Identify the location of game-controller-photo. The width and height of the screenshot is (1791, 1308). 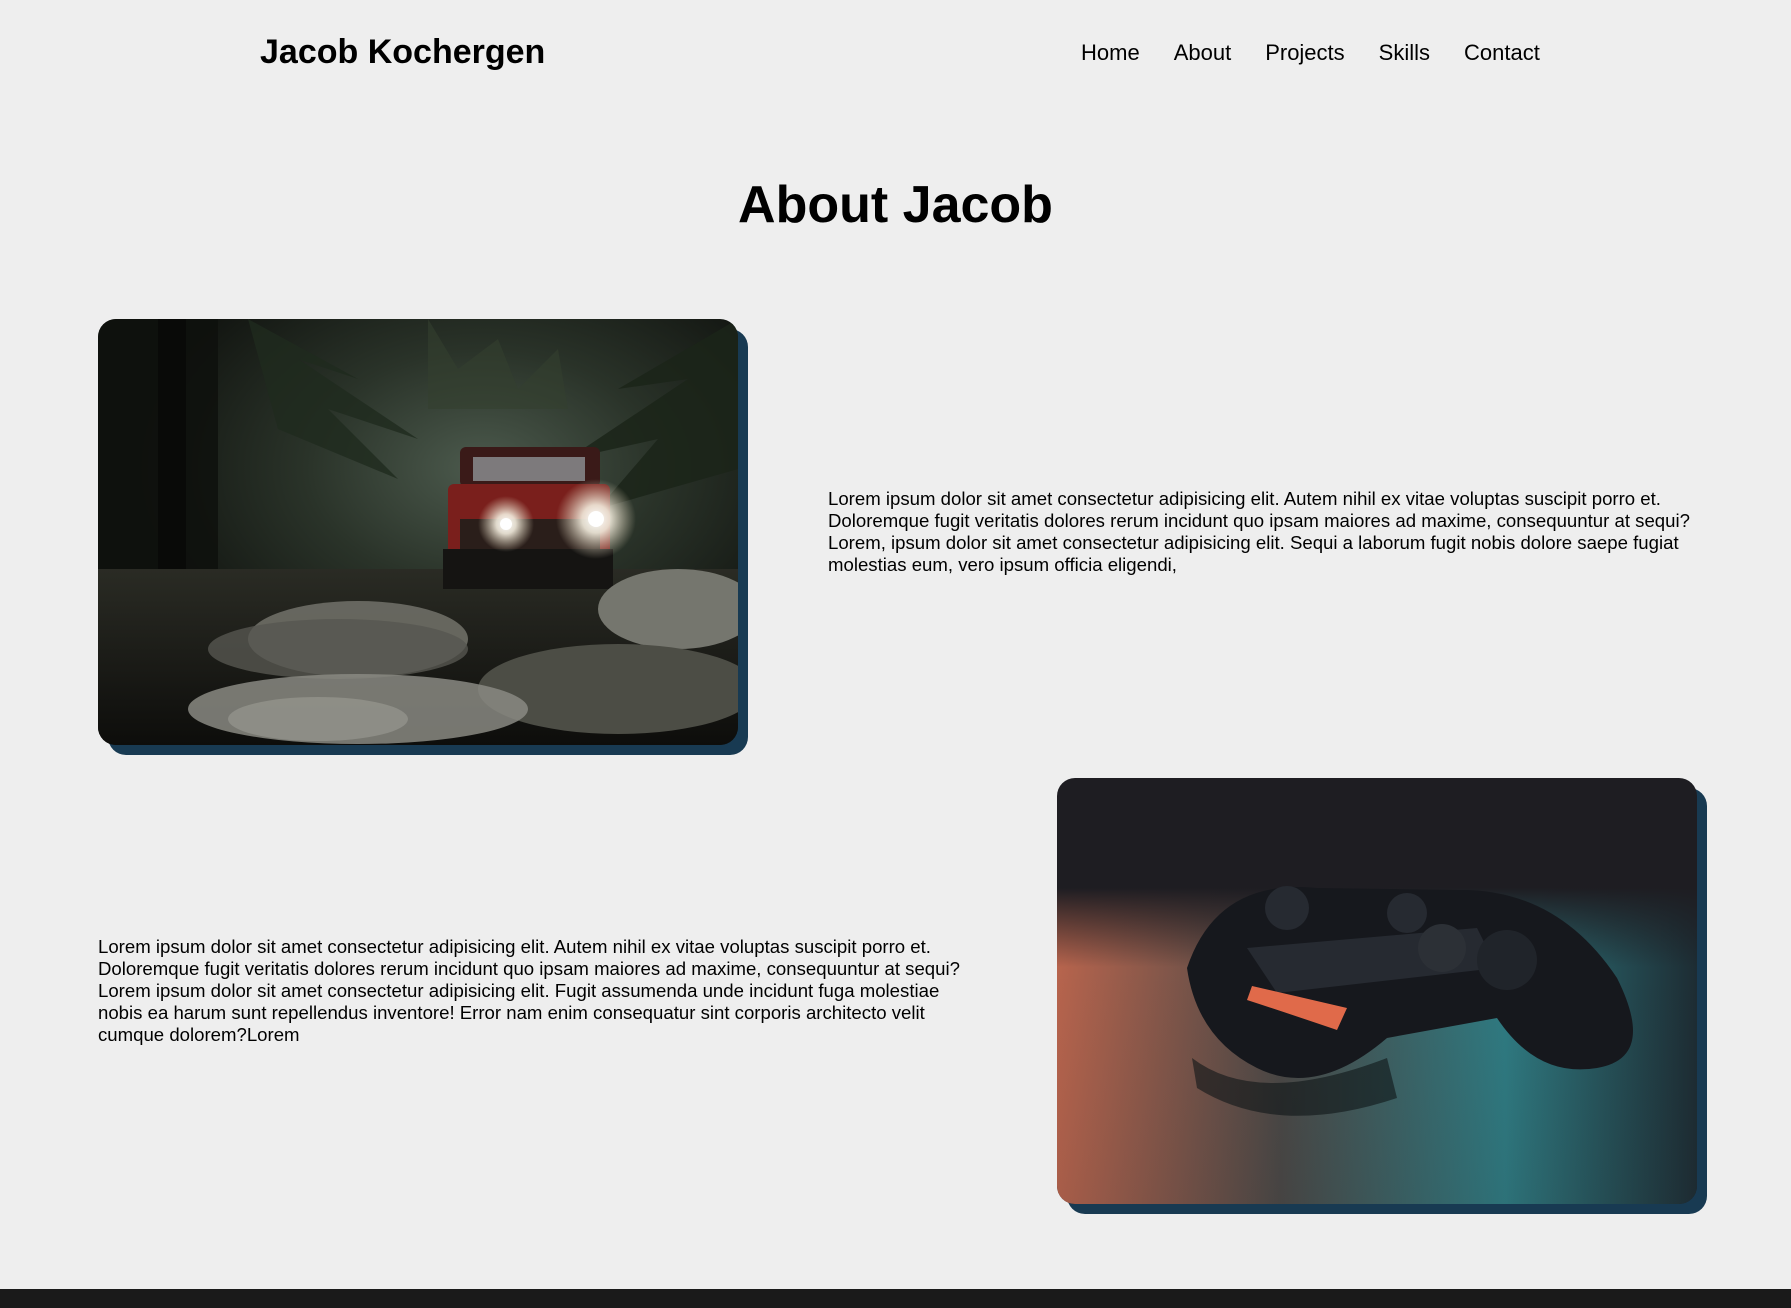
(1377, 991).